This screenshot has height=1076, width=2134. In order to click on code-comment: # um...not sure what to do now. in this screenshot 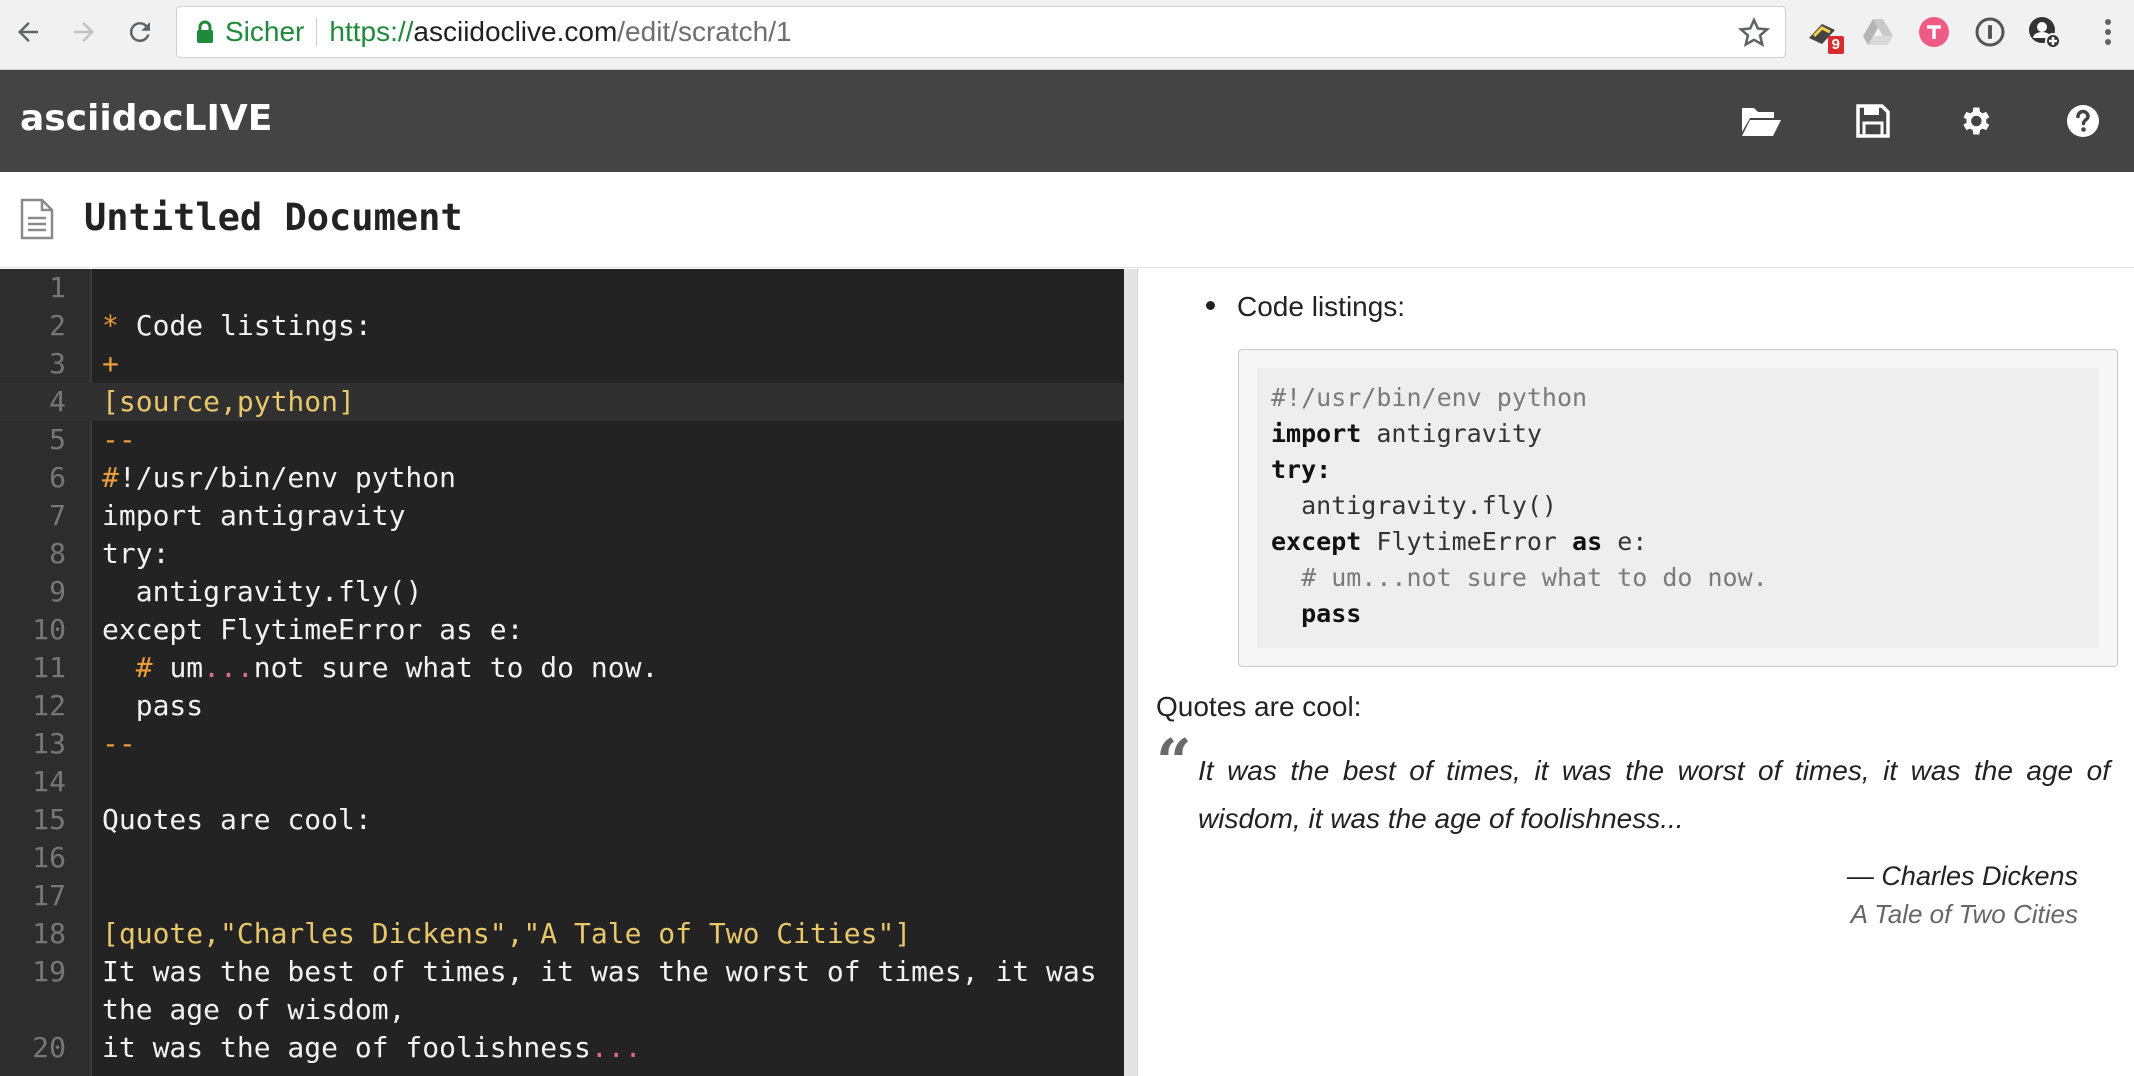, I will do `click(1519, 577)`.